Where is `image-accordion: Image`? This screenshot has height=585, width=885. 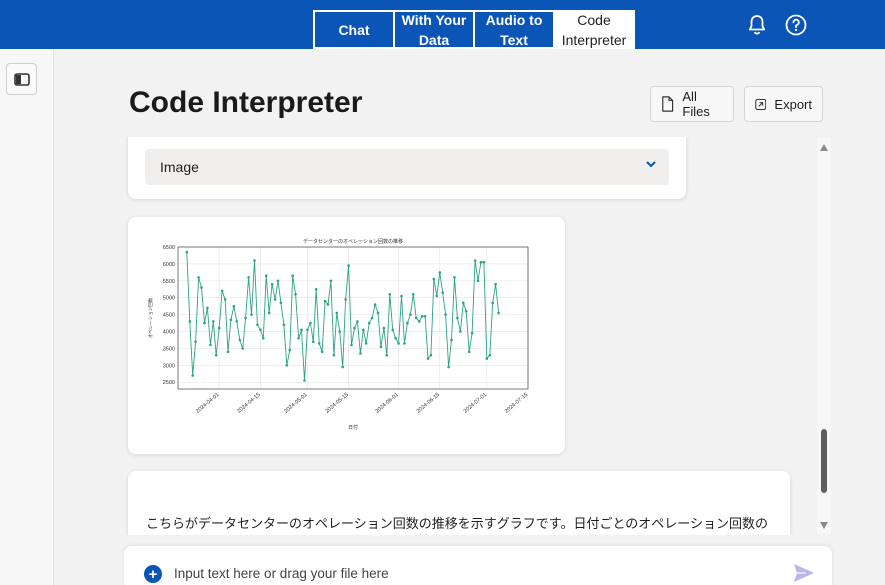
image-accordion: Image is located at coordinates (407, 167).